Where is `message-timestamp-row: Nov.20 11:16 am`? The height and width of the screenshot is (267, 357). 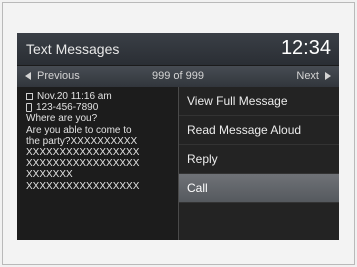 message-timestamp-row: Nov.20 11:16 am is located at coordinates (97, 94).